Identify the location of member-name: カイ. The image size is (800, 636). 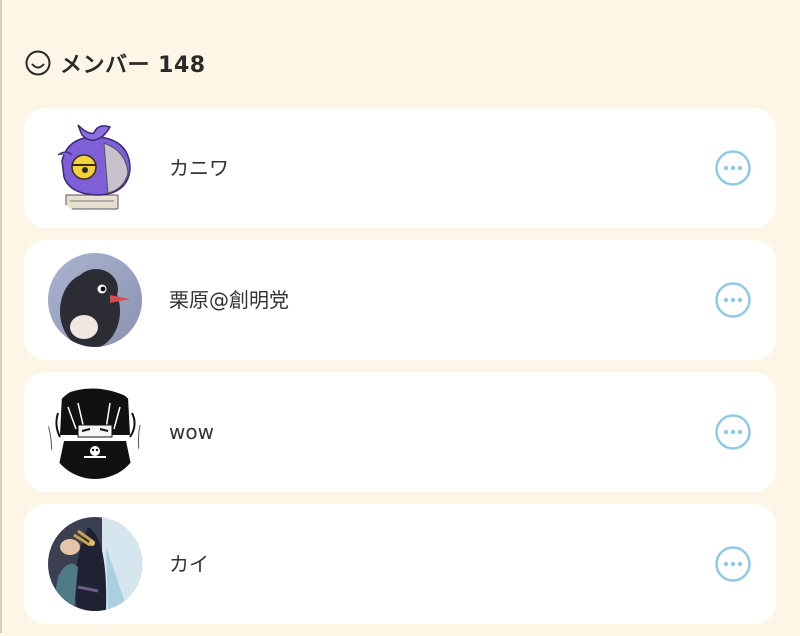
(189, 564).